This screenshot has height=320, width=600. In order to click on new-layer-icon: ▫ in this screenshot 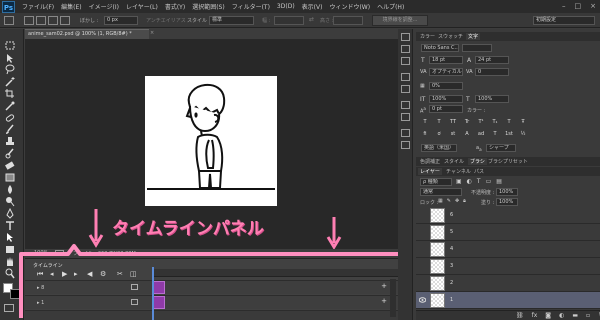, I will do `click(588, 315)`.